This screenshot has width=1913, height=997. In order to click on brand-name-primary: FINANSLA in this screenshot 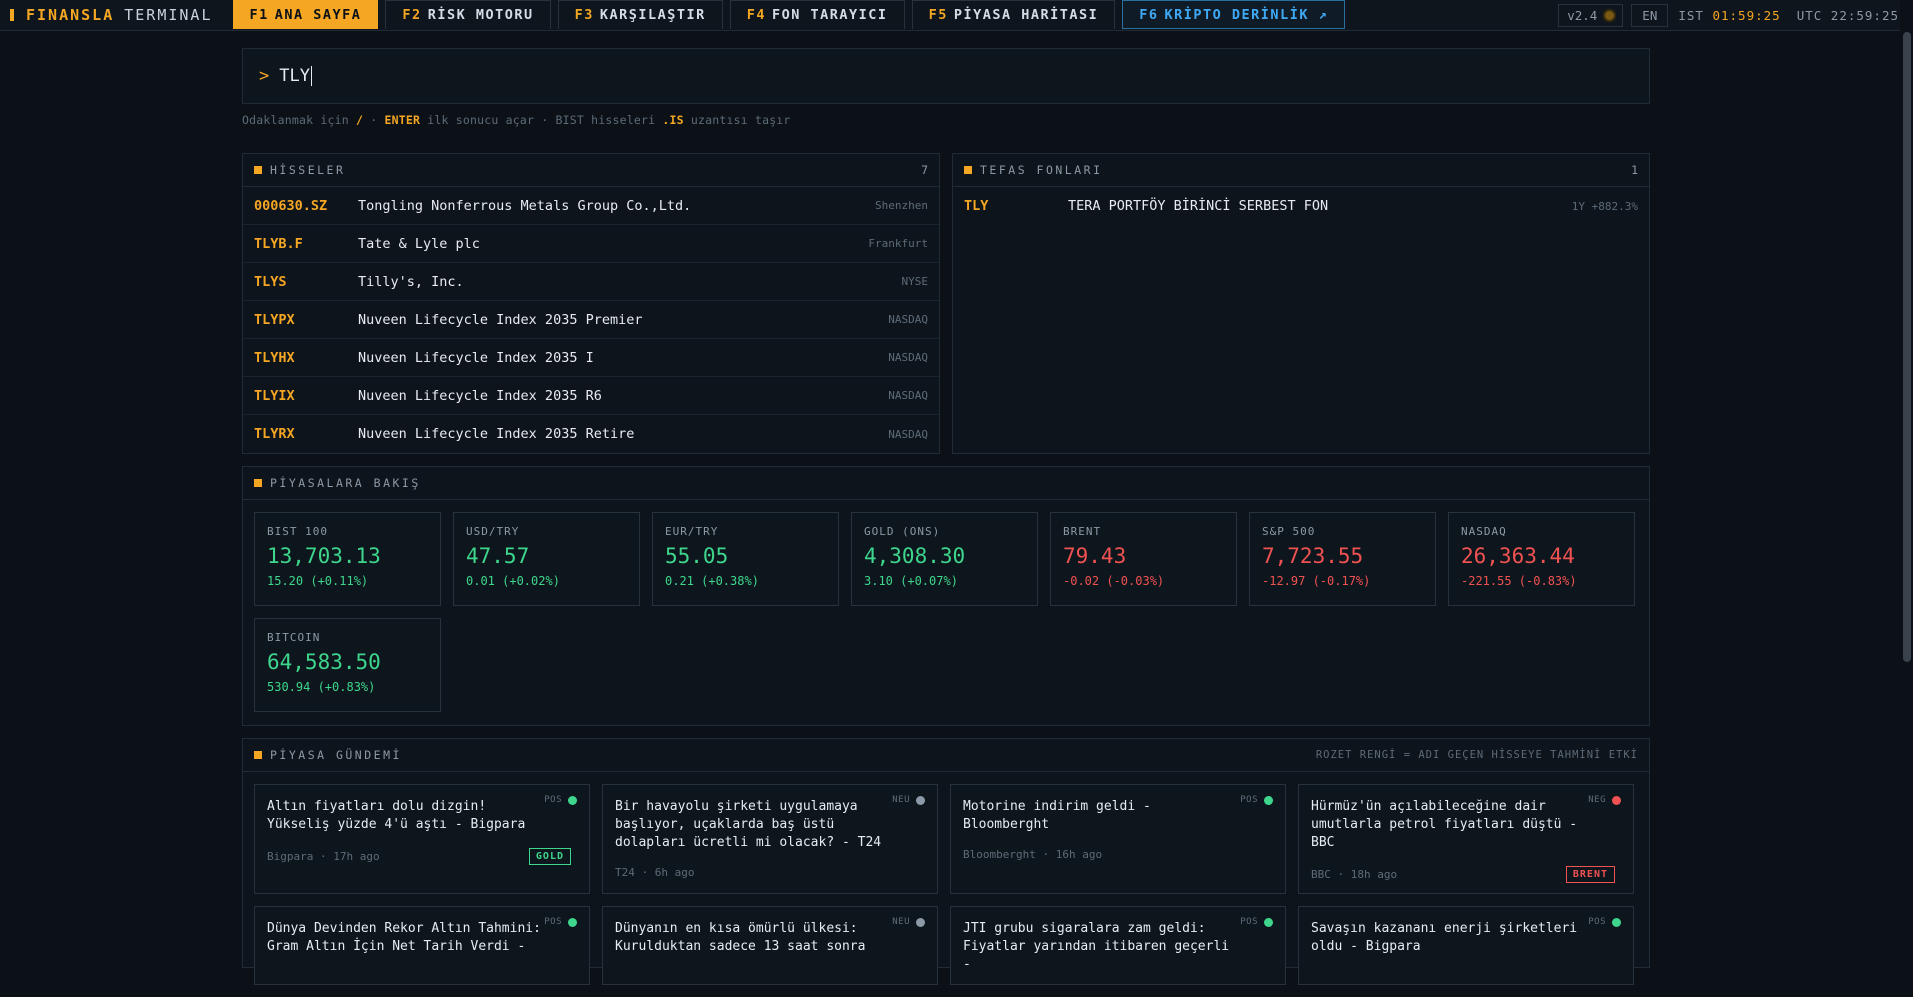, I will do `click(70, 15)`.